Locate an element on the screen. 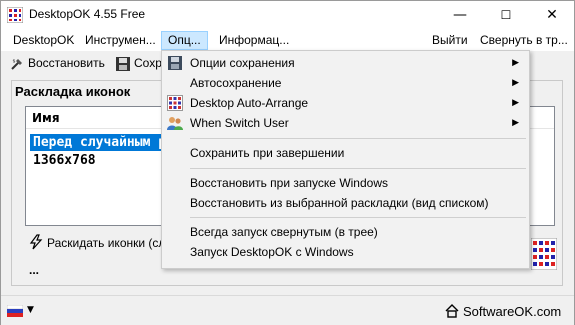  title-bar: DesktopOK 4.55 Free — ☐ ✕ is located at coordinates (287, 15).